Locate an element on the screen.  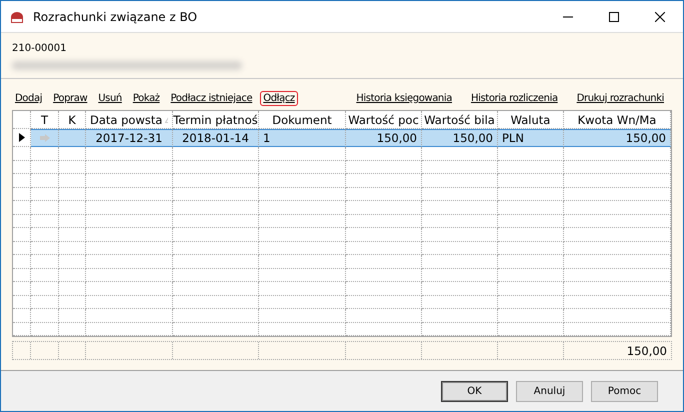
action-link: Dodaj is located at coordinates (29, 98).